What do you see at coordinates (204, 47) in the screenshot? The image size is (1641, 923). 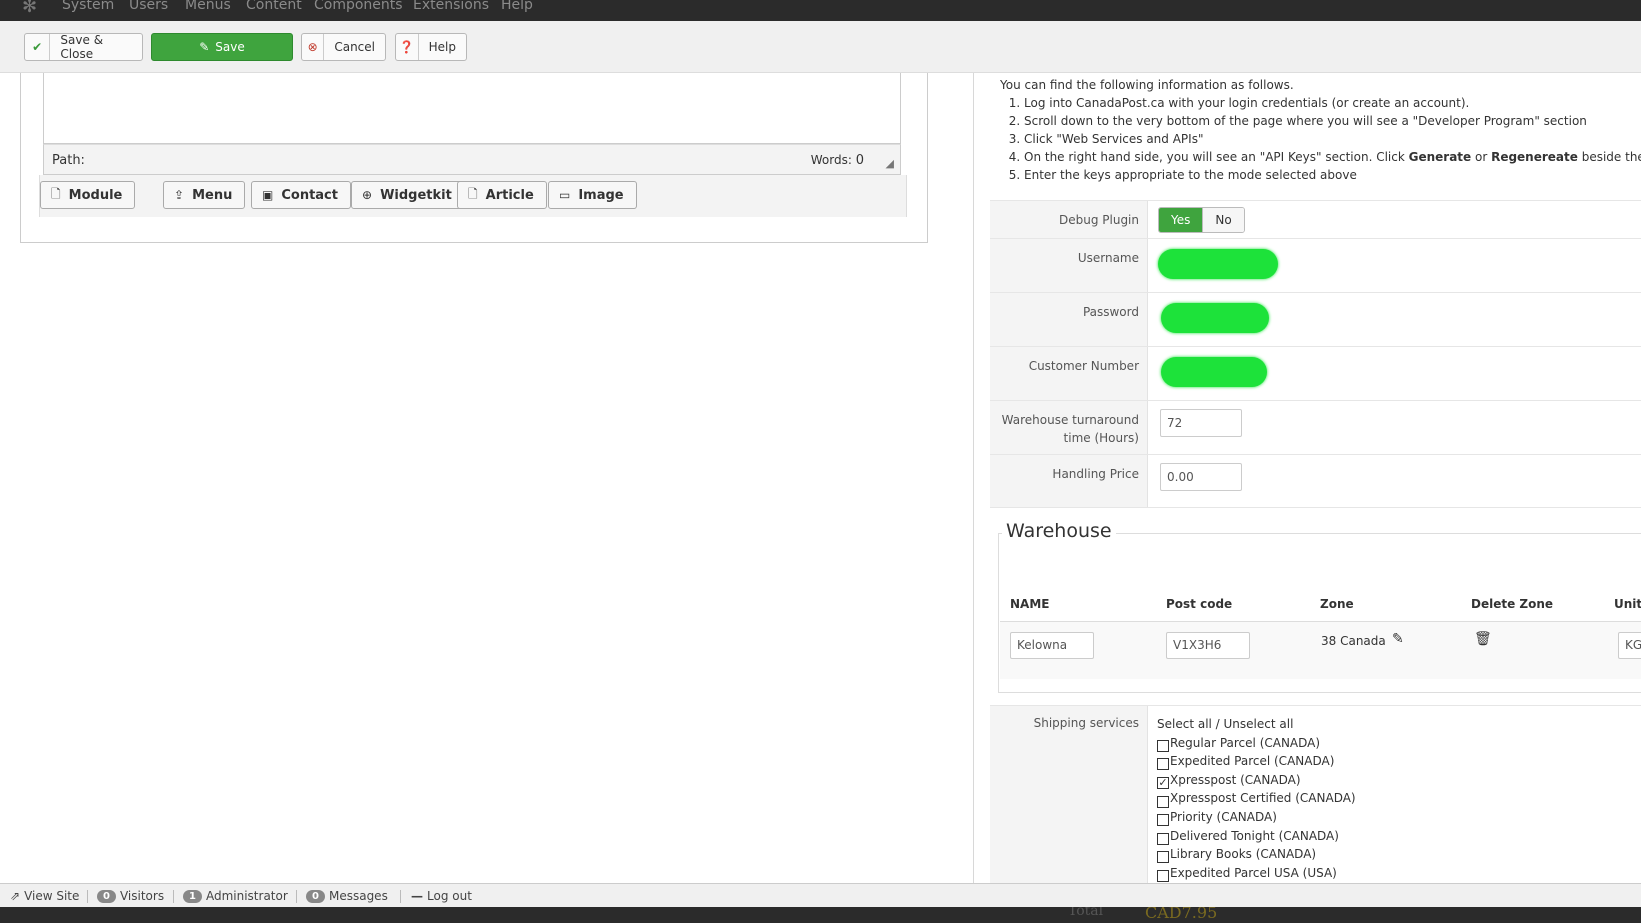 I see `edit-icon: ✎` at bounding box center [204, 47].